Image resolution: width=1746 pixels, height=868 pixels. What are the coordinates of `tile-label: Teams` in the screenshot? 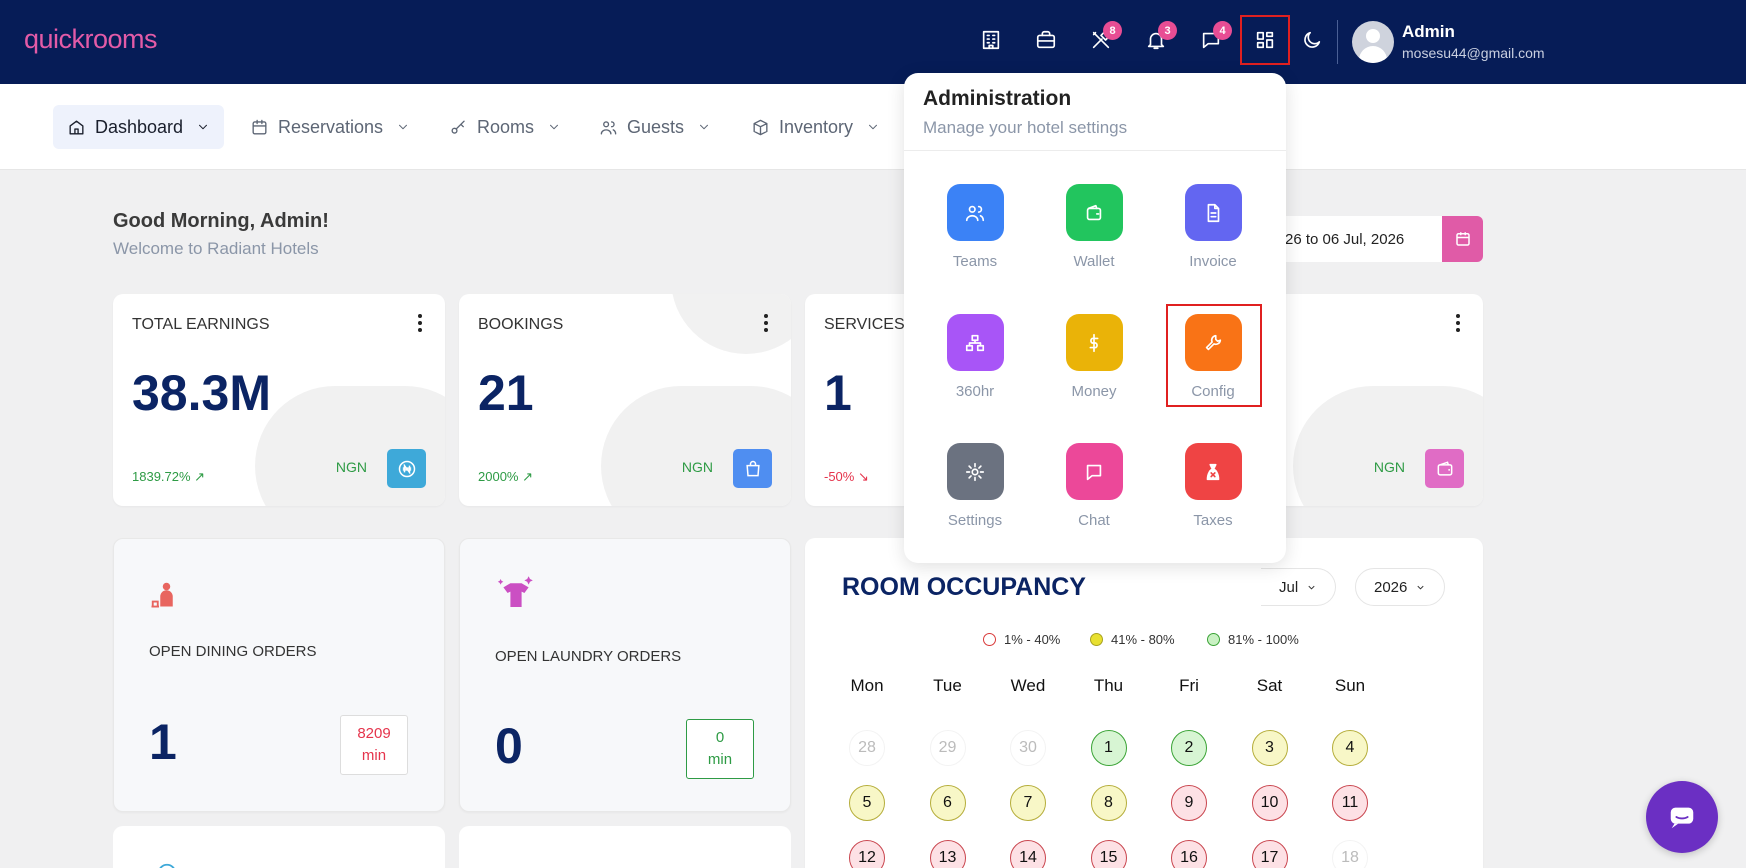 It's located at (975, 261).